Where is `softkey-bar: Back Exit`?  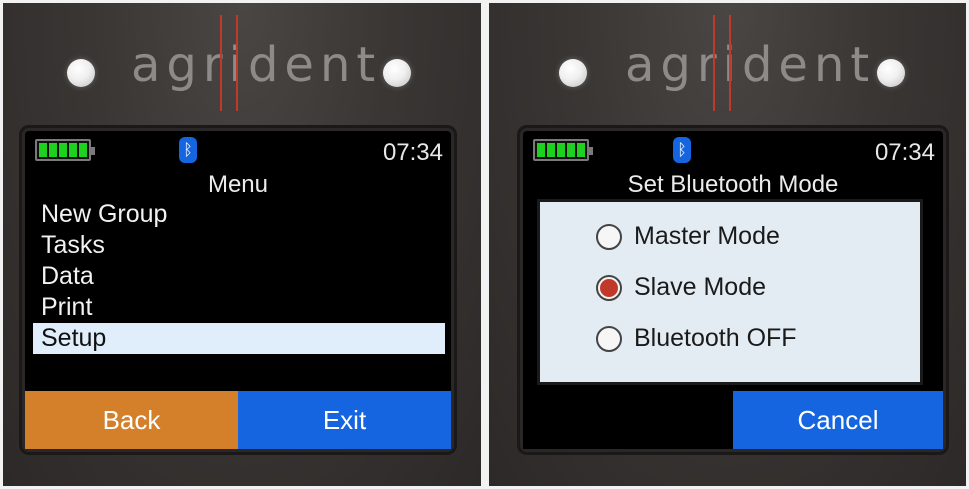 softkey-bar: Back Exit is located at coordinates (238, 420).